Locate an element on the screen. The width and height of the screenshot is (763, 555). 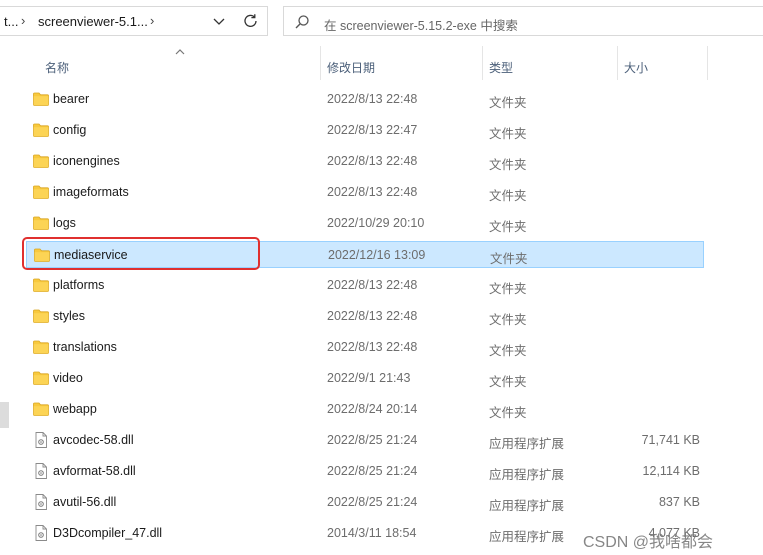
column-type-header: 类型 is located at coordinates (501, 67).